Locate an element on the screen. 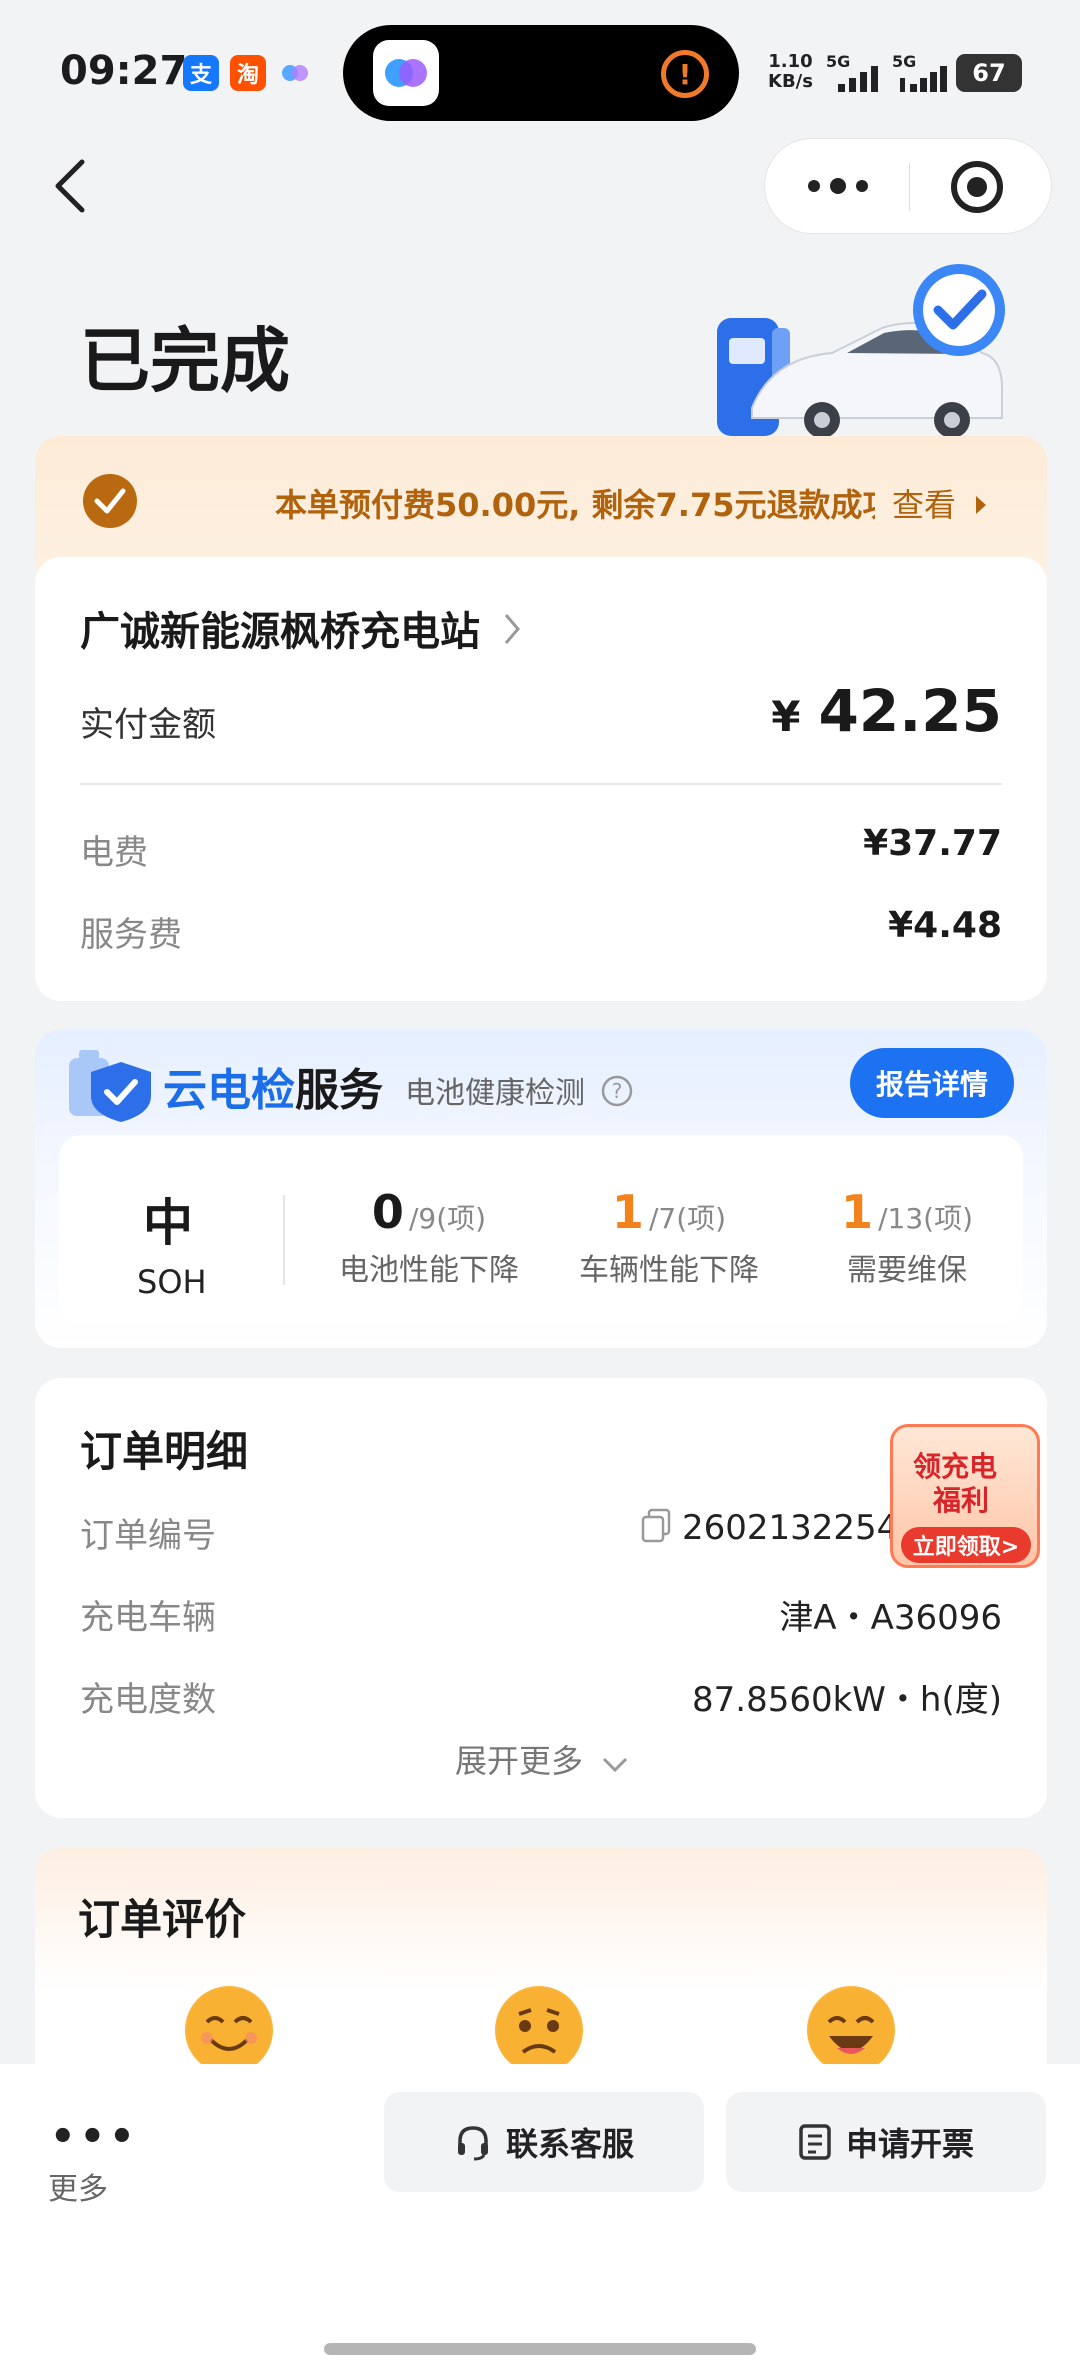 Image resolution: width=1080 pixels, height=2376 pixels. apply-invoice-button: 申请开票 is located at coordinates (886, 2142).